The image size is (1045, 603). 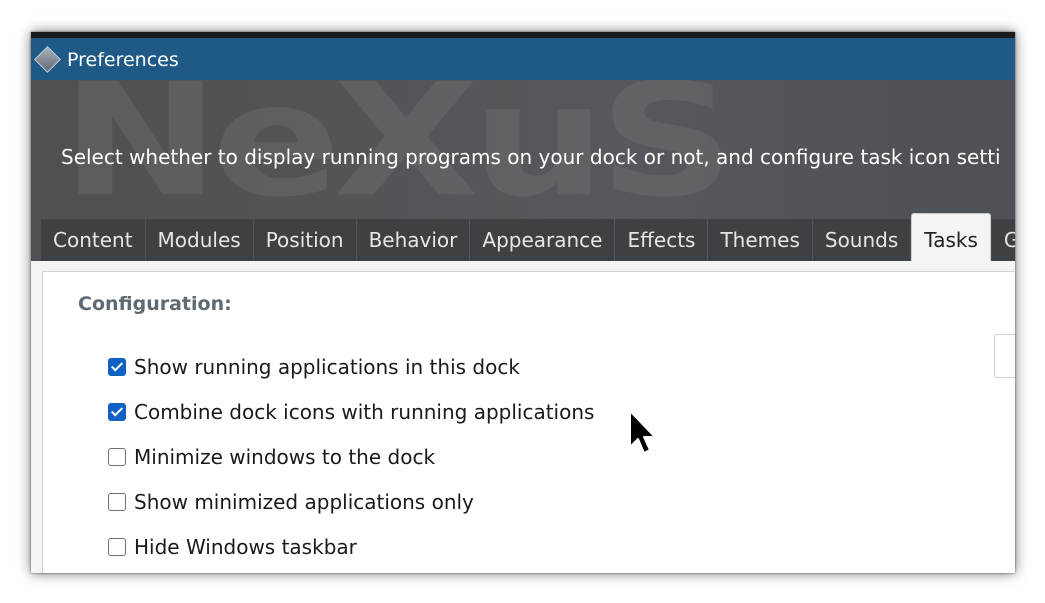 What do you see at coordinates (413, 240) in the screenshot?
I see `tab-behavior: Behavior` at bounding box center [413, 240].